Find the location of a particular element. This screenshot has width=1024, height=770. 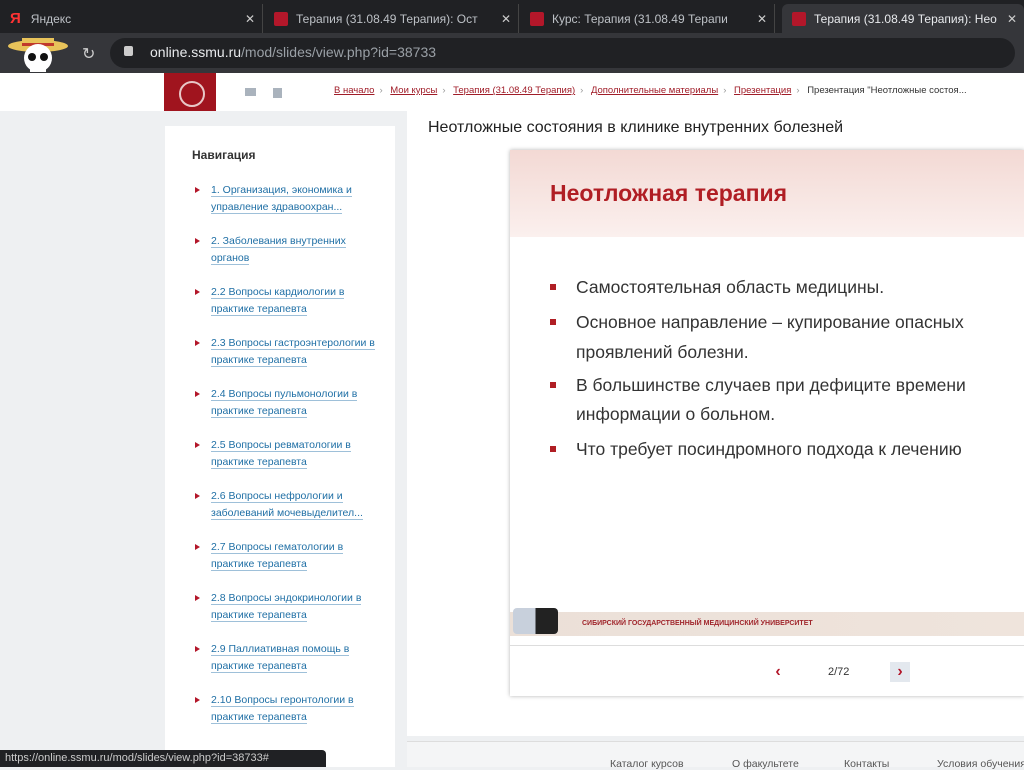

sidebar-title: Навигация is located at coordinates (224, 155).